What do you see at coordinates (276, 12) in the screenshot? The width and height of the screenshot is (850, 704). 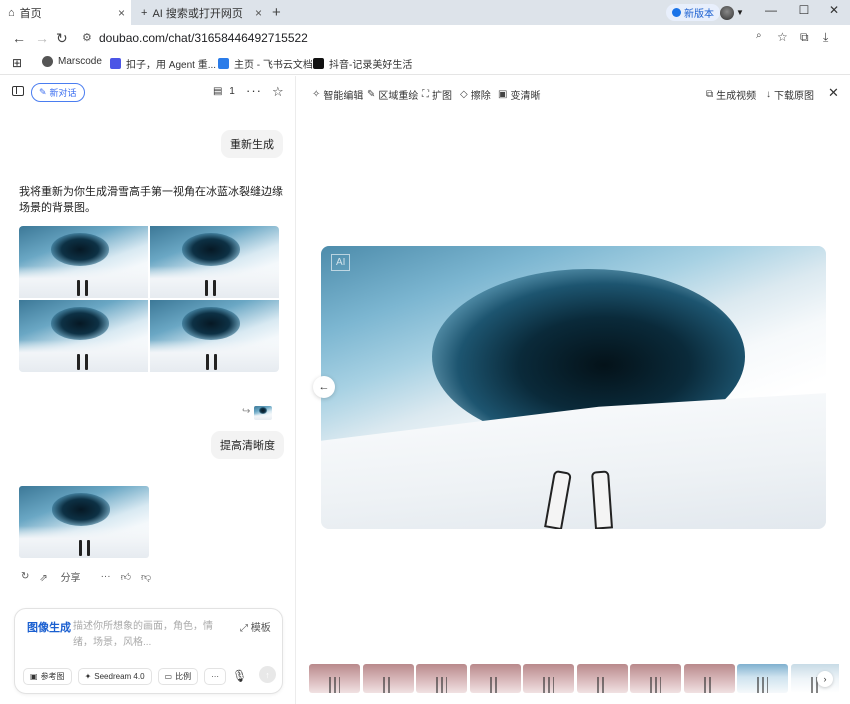 I see `new-tab-icon: +` at bounding box center [276, 12].